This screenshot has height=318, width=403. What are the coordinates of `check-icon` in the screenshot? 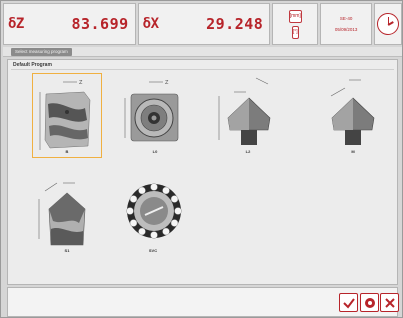 It's located at (348, 303).